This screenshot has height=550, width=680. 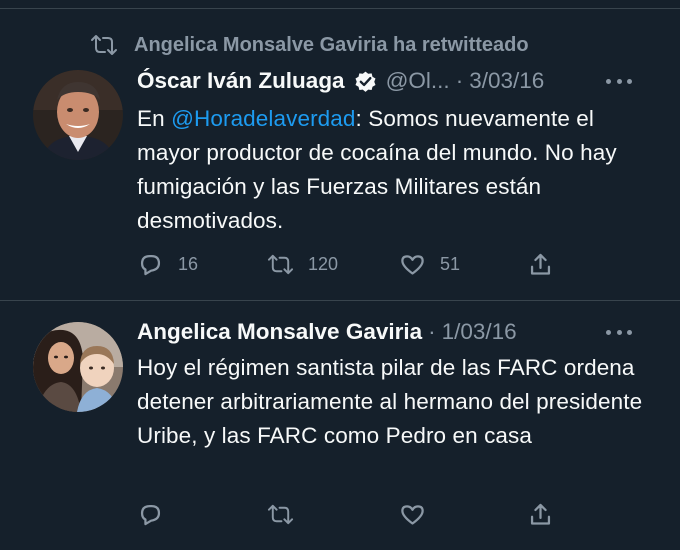 I want to click on retweet-button: 120, so click(x=302, y=264).